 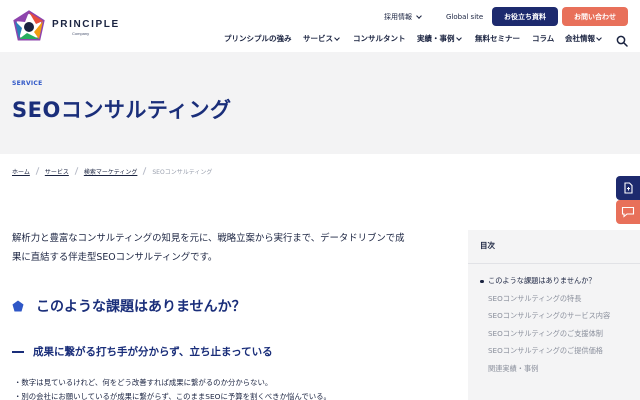 What do you see at coordinates (555, 281) in the screenshot?
I see `toc-item-issues: このような課題はありませんか？` at bounding box center [555, 281].